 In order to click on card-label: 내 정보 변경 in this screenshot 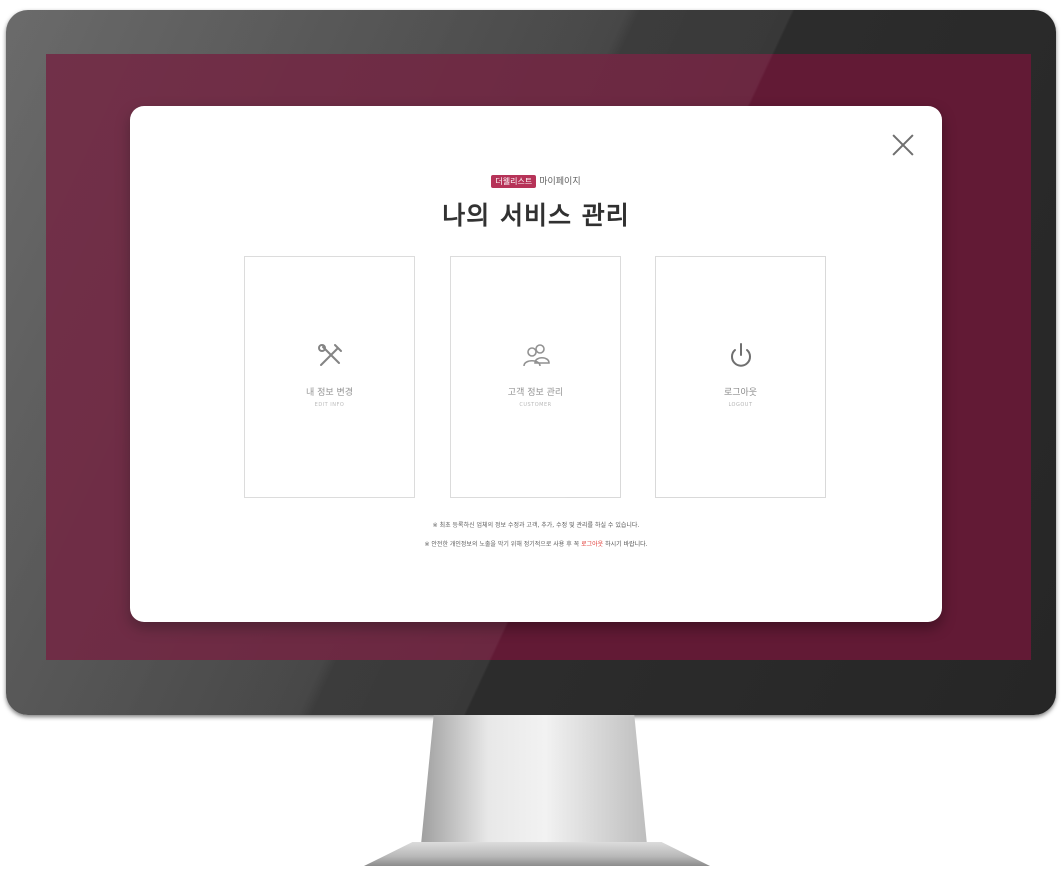, I will do `click(329, 393)`.